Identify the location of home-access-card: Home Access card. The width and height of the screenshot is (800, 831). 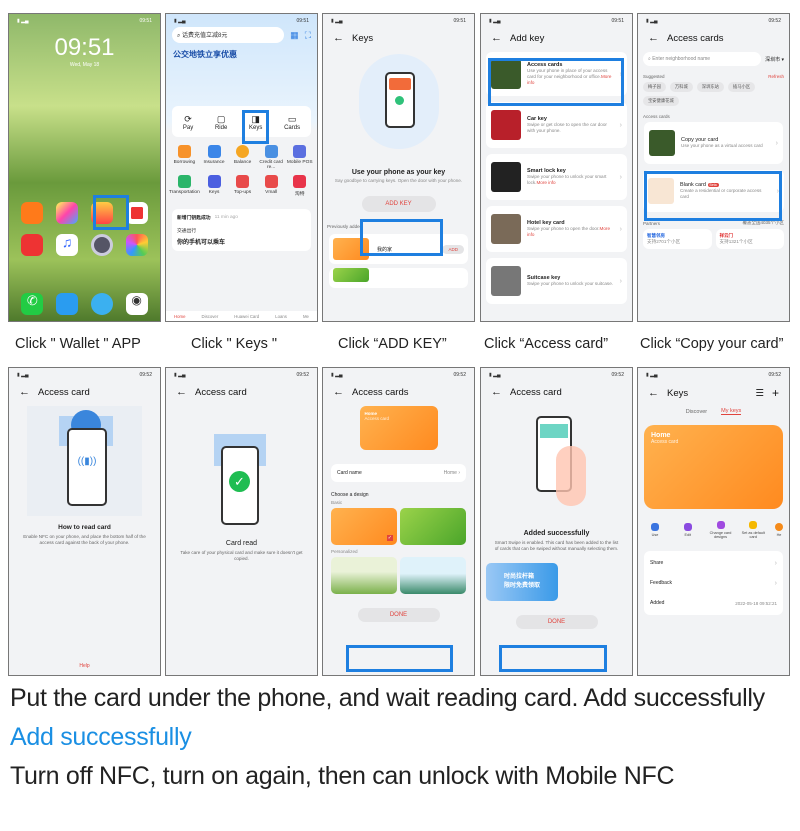
(713, 467).